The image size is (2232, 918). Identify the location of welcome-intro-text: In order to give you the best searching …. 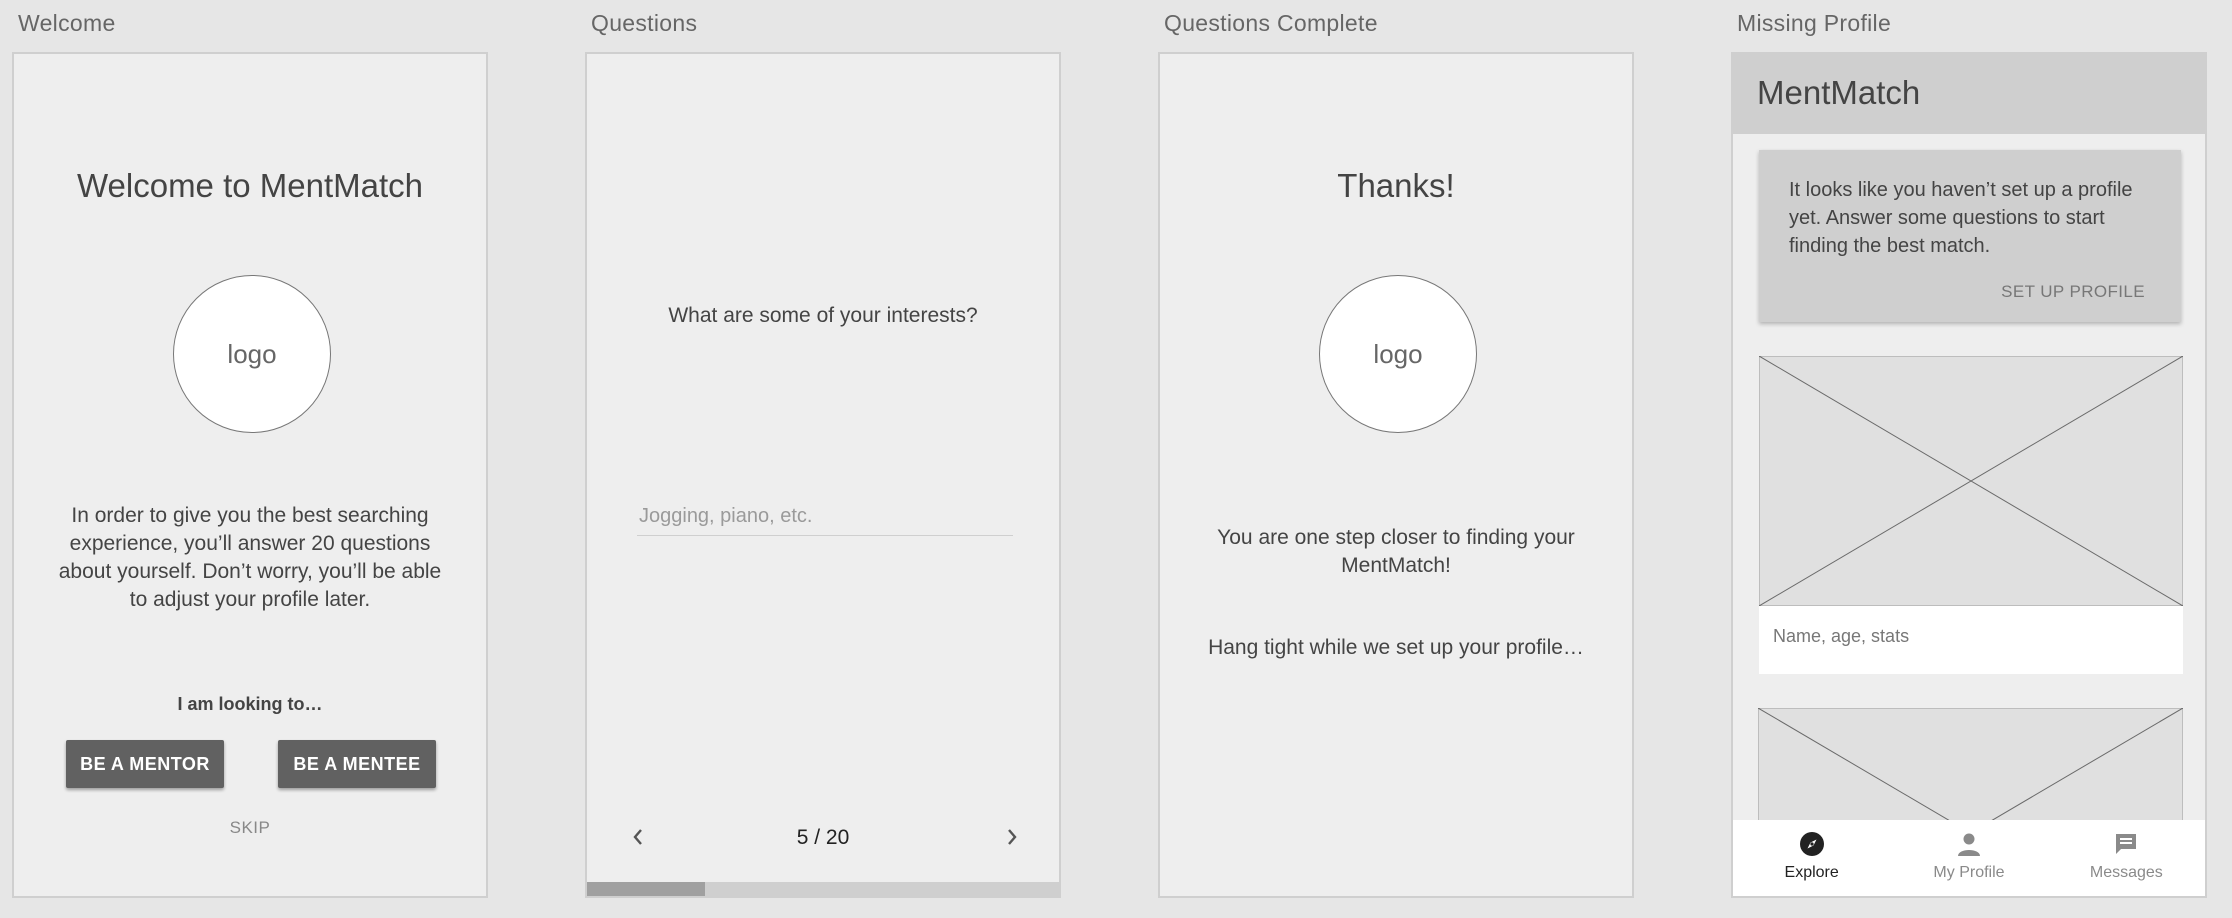
(250, 557).